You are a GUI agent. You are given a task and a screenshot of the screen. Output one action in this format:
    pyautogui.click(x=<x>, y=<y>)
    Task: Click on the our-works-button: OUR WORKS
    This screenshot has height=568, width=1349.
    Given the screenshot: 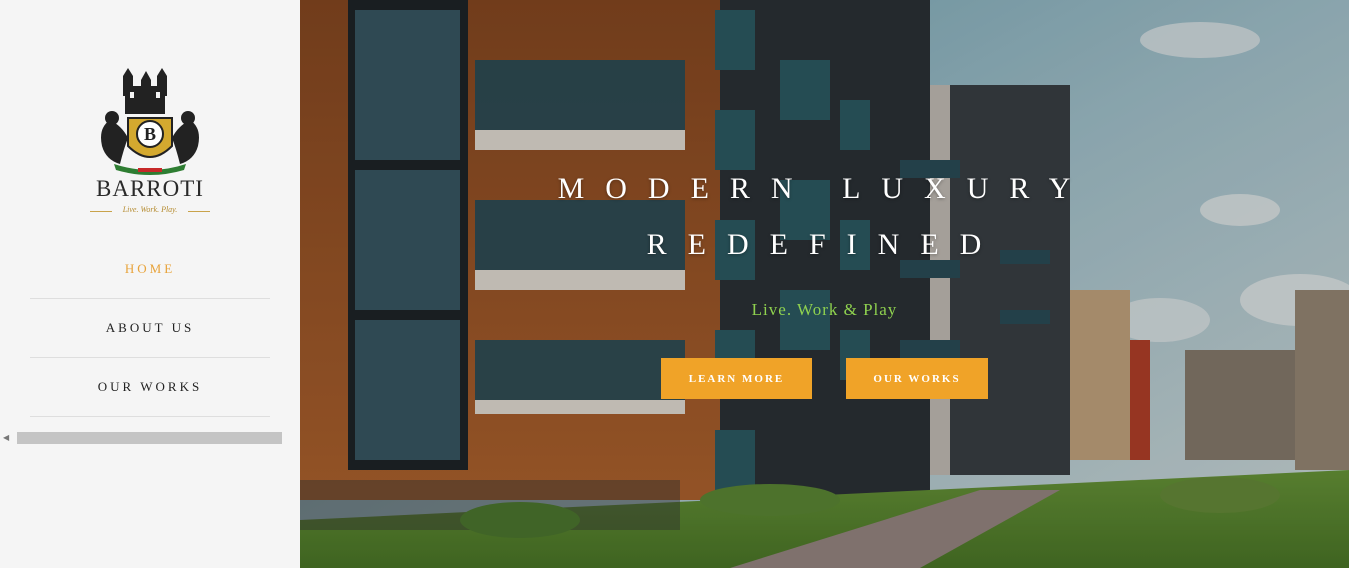 What is the action you would take?
    pyautogui.click(x=917, y=378)
    